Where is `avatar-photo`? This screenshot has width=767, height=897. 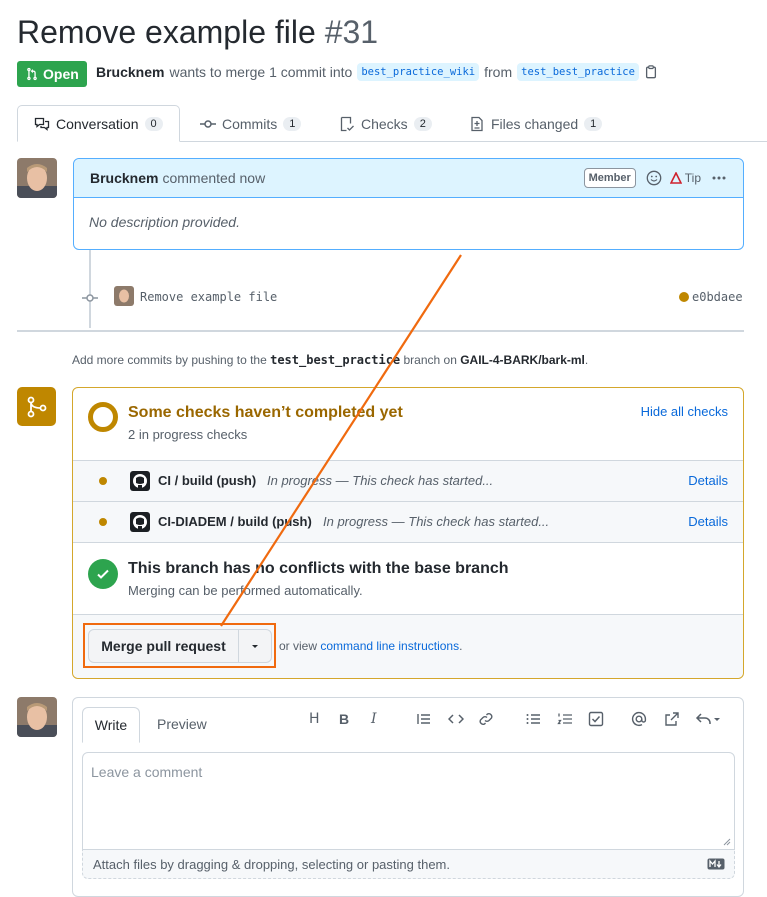
avatar-photo is located at coordinates (37, 717).